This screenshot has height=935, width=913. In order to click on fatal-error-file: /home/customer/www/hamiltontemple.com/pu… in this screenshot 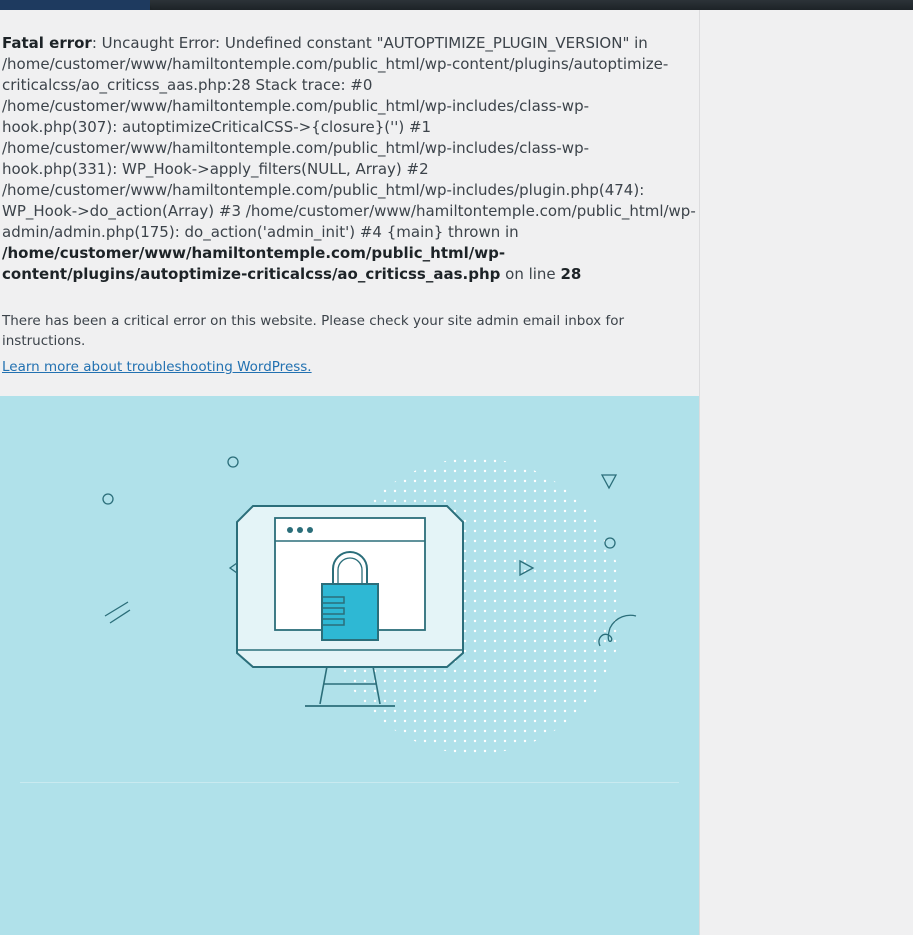, I will do `click(254, 263)`.